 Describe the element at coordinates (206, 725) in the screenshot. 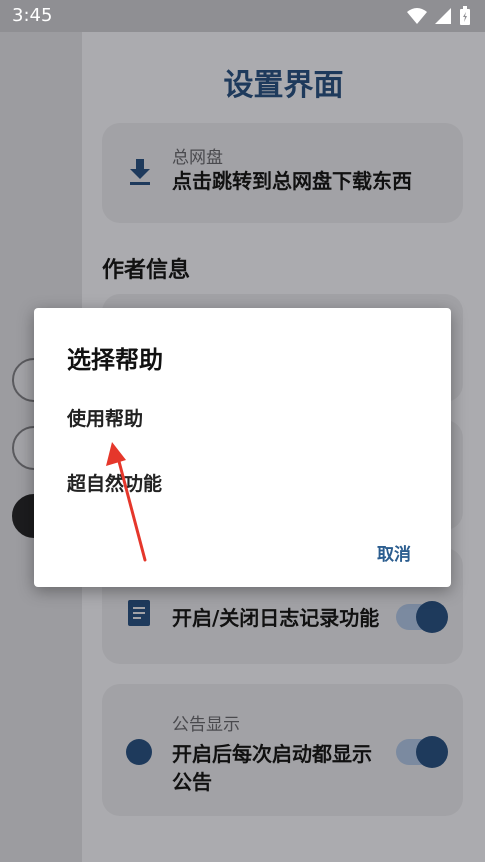

I see `notice-card-caption: 公告显示` at that location.